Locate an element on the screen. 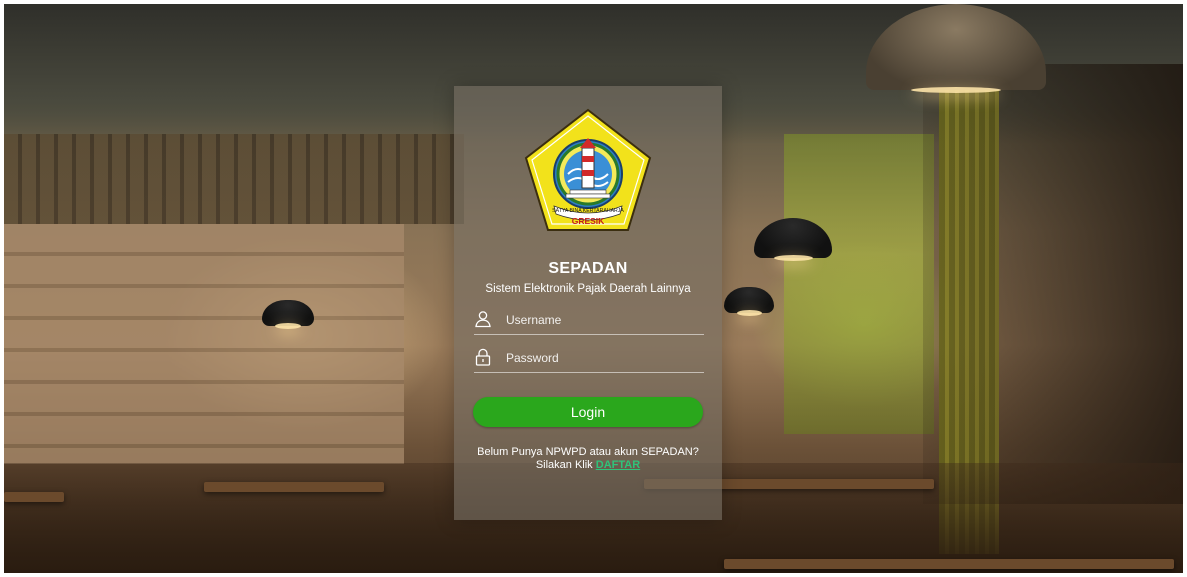  username-field is located at coordinates (589, 321).